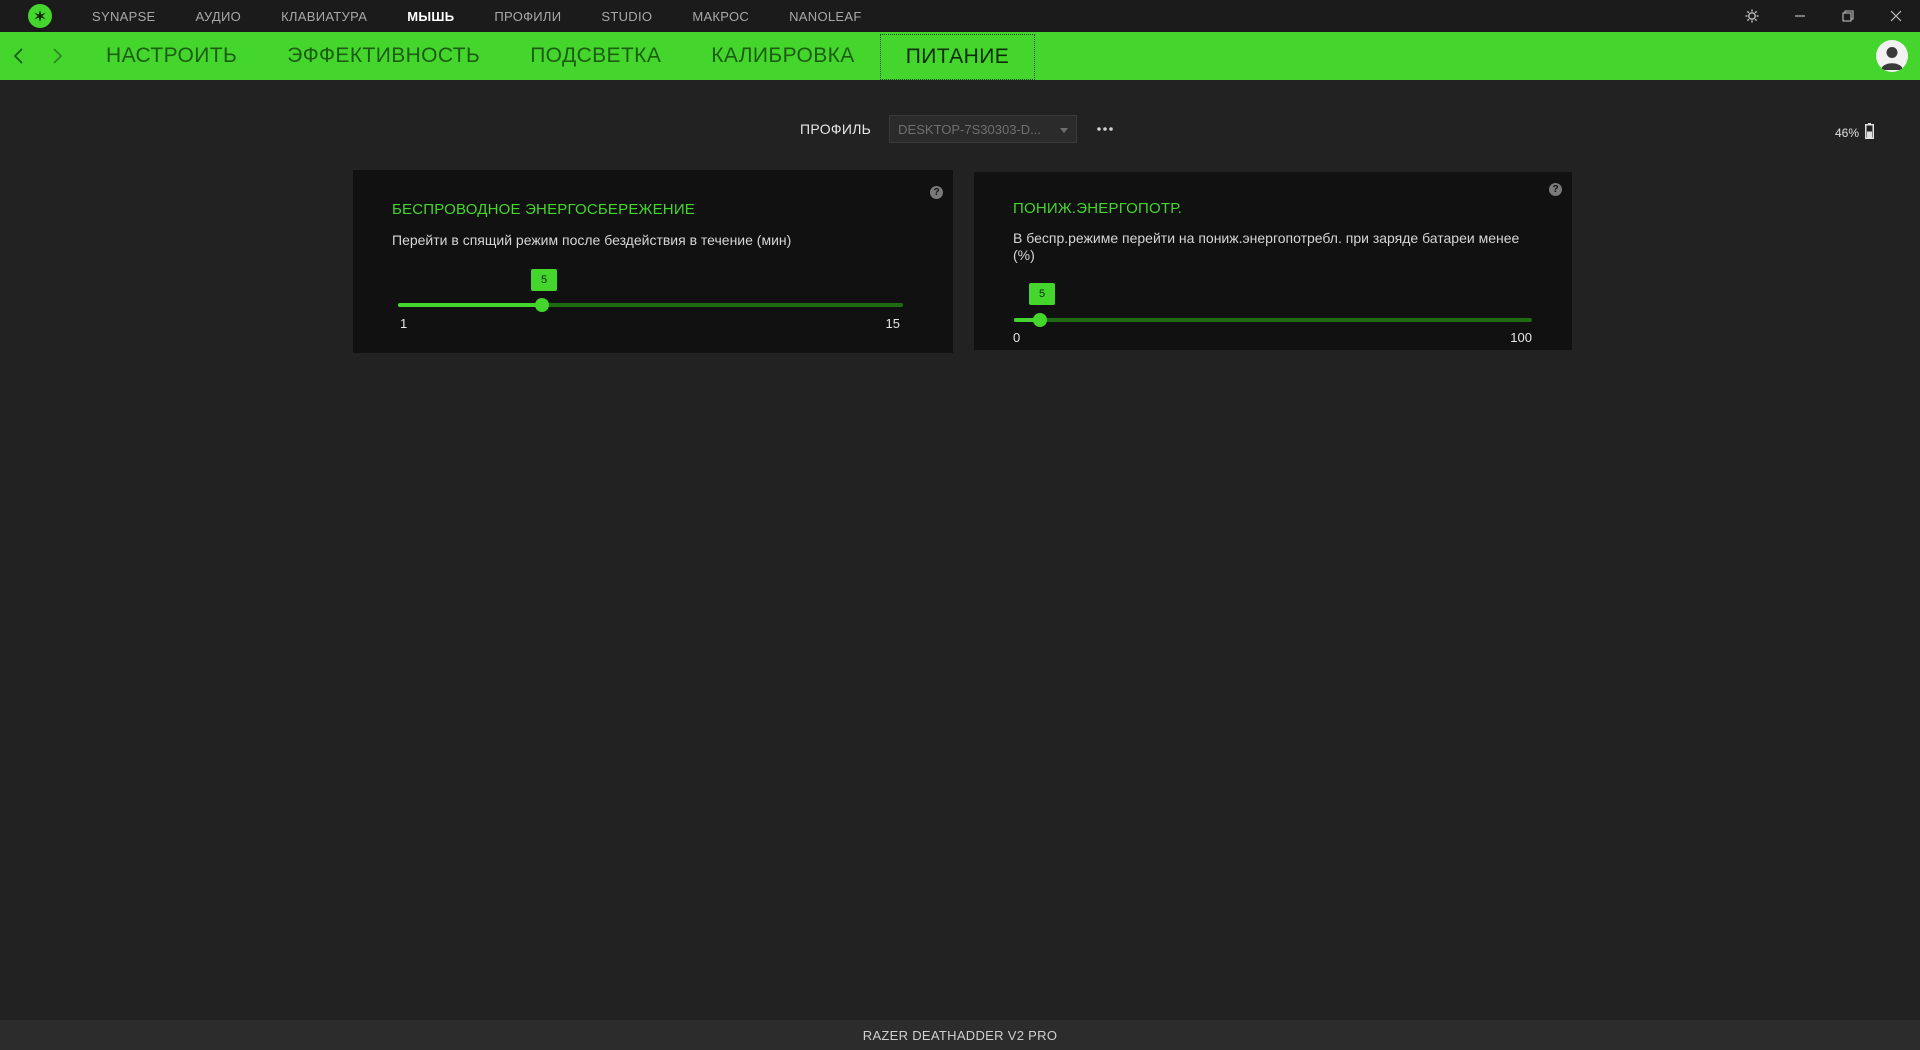  What do you see at coordinates (174, 56) in the screenshot?
I see `tab-customize: НАСТРОИТЬ` at bounding box center [174, 56].